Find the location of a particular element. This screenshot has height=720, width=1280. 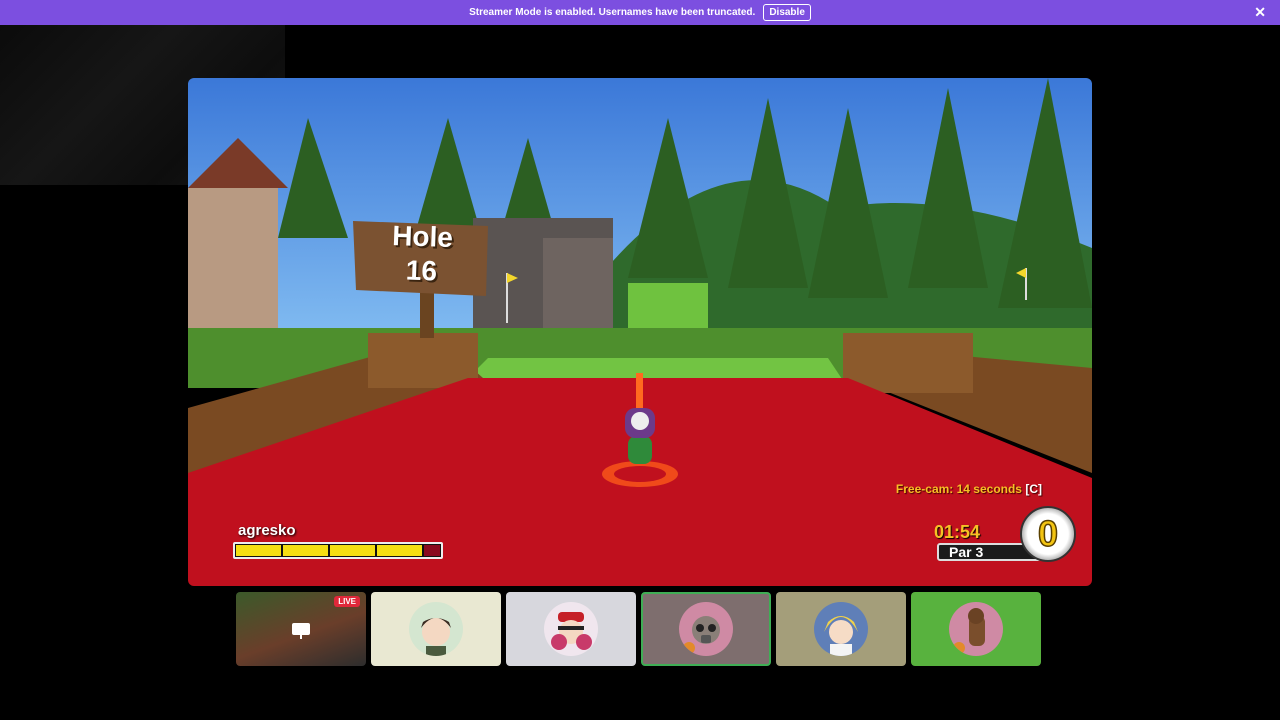

power-bar is located at coordinates (338, 550).